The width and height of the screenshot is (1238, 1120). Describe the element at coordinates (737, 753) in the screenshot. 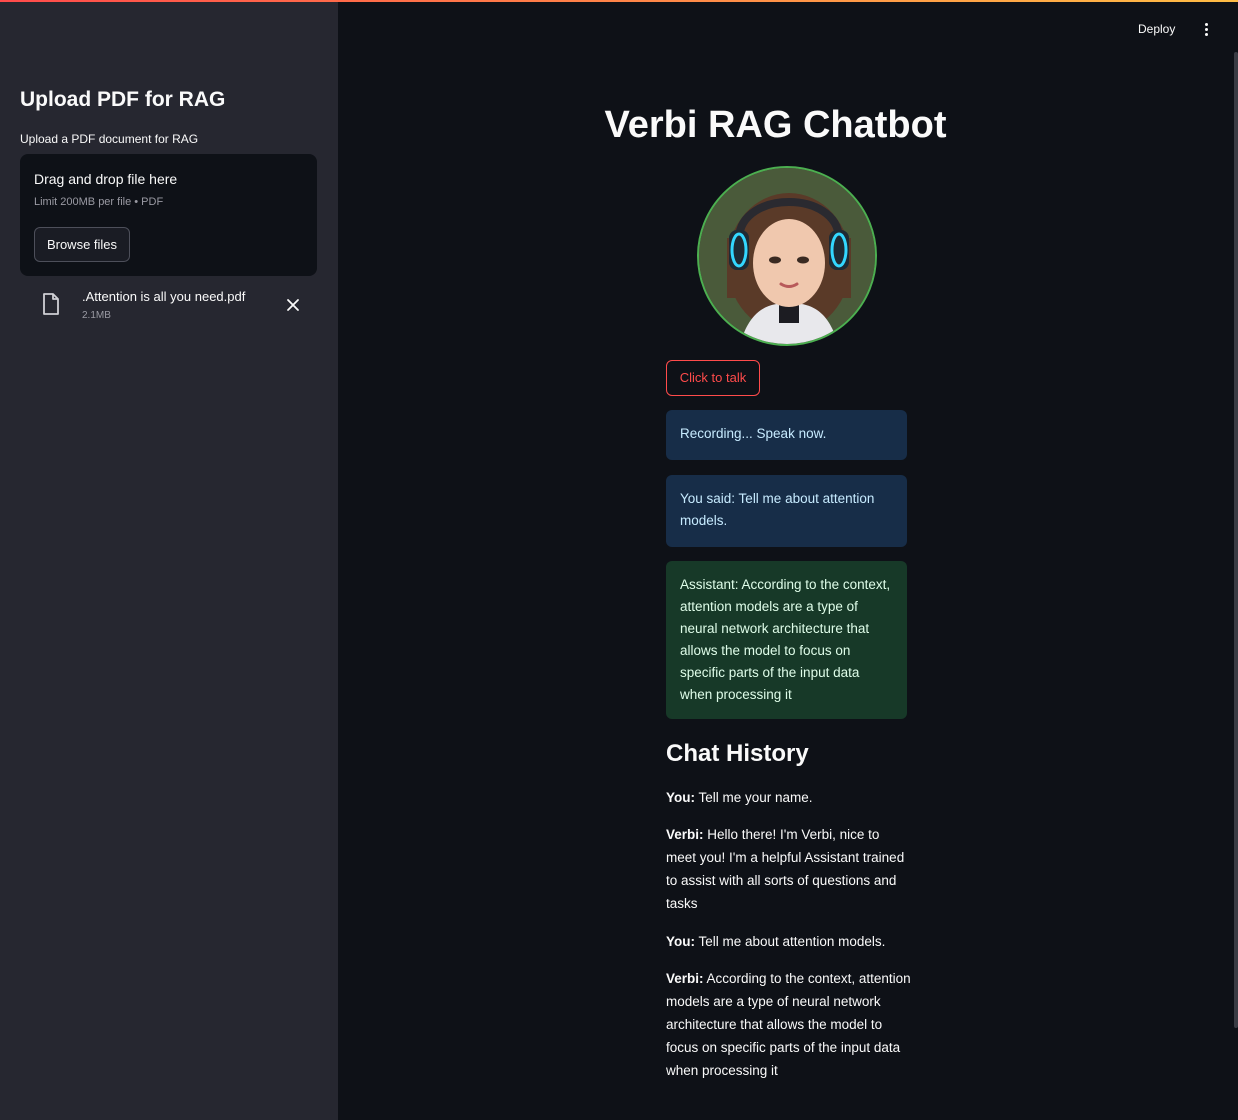

I see `chat-history-title: Chat History` at that location.